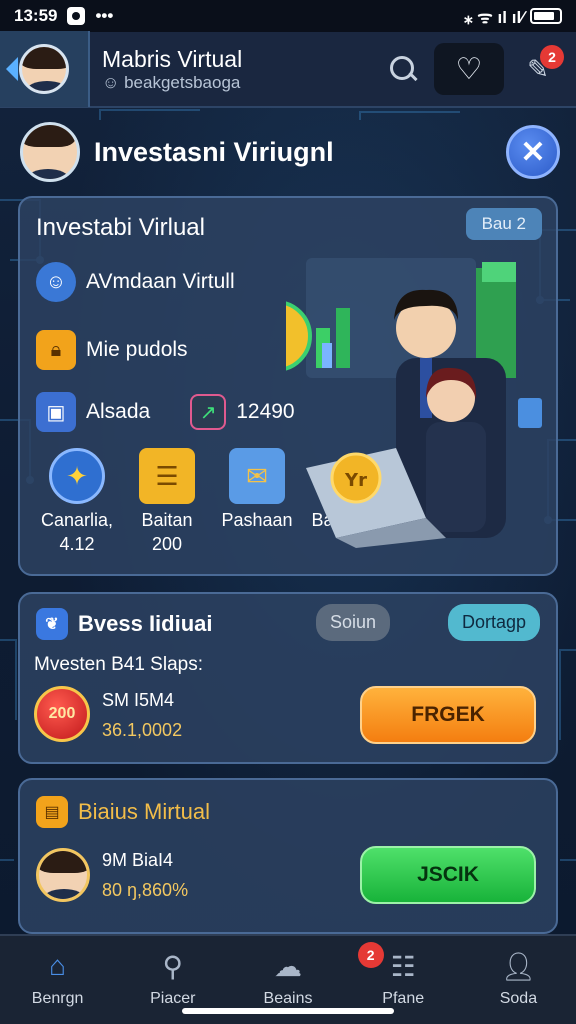 The image size is (576, 1024). I want to click on battery-icon, so click(546, 16).